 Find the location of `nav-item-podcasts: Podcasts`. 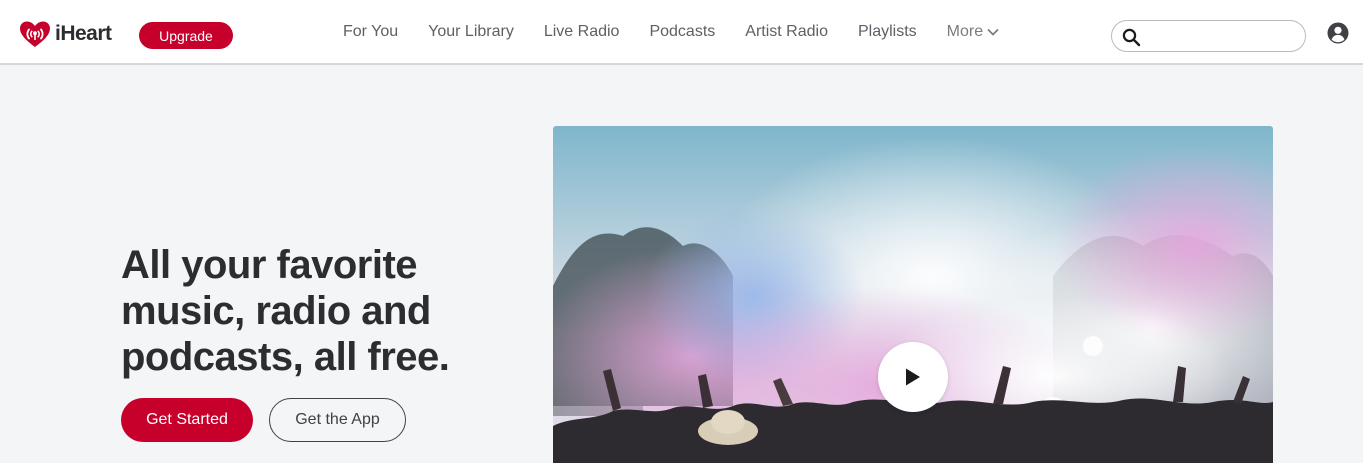

nav-item-podcasts: Podcasts is located at coordinates (682, 32).